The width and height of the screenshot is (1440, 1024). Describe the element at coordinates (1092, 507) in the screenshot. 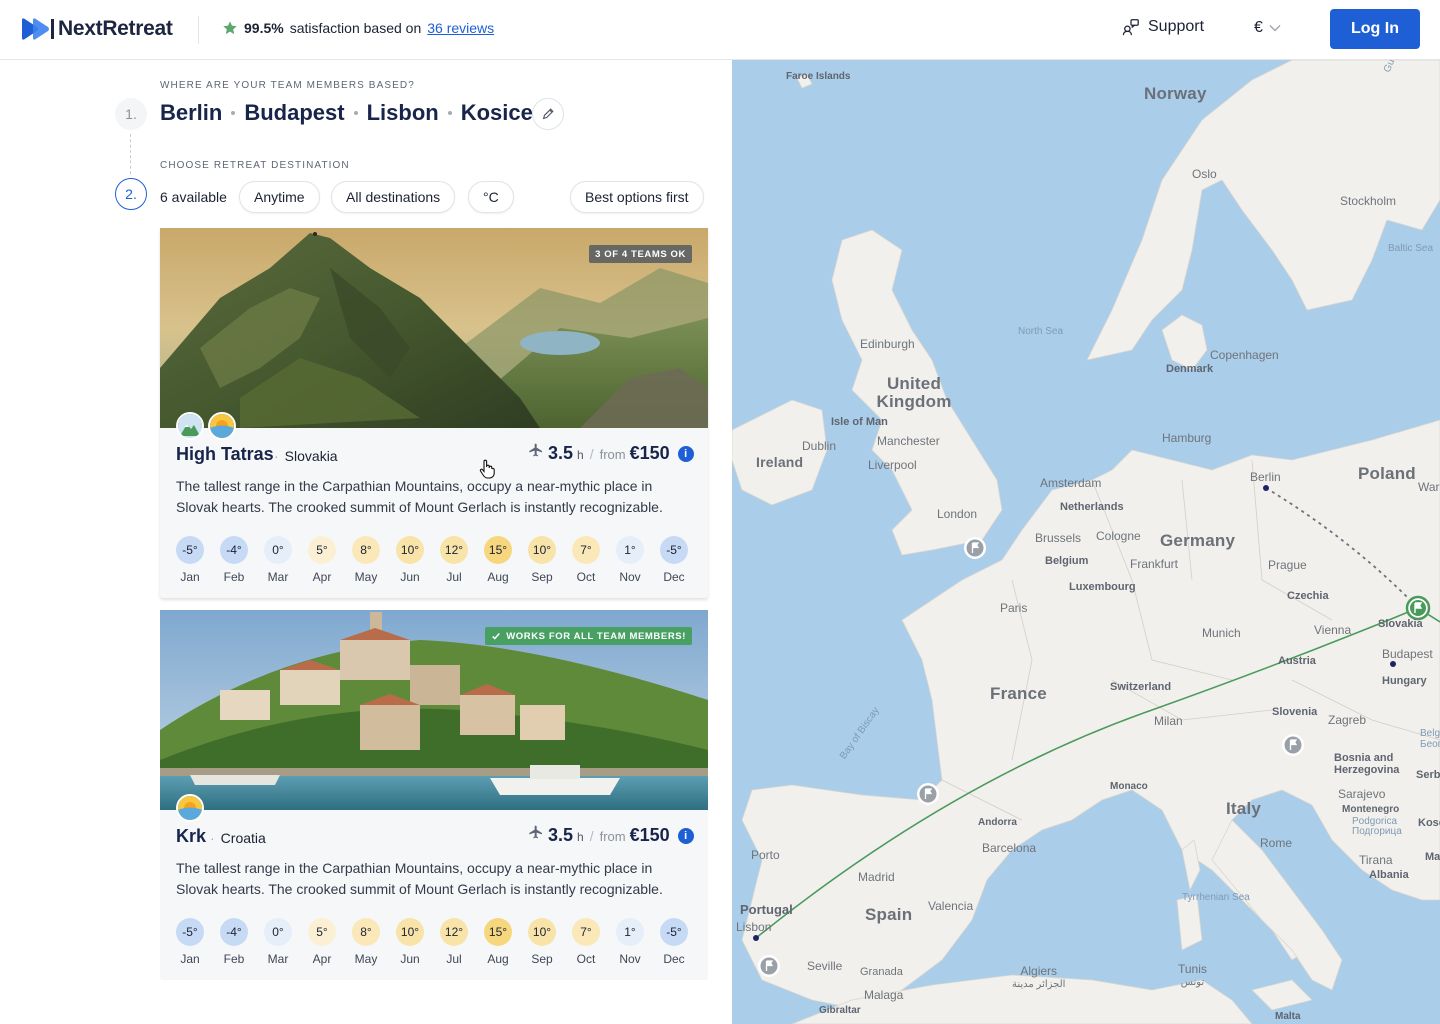

I see `map-label-netherlands: Netherlands` at that location.